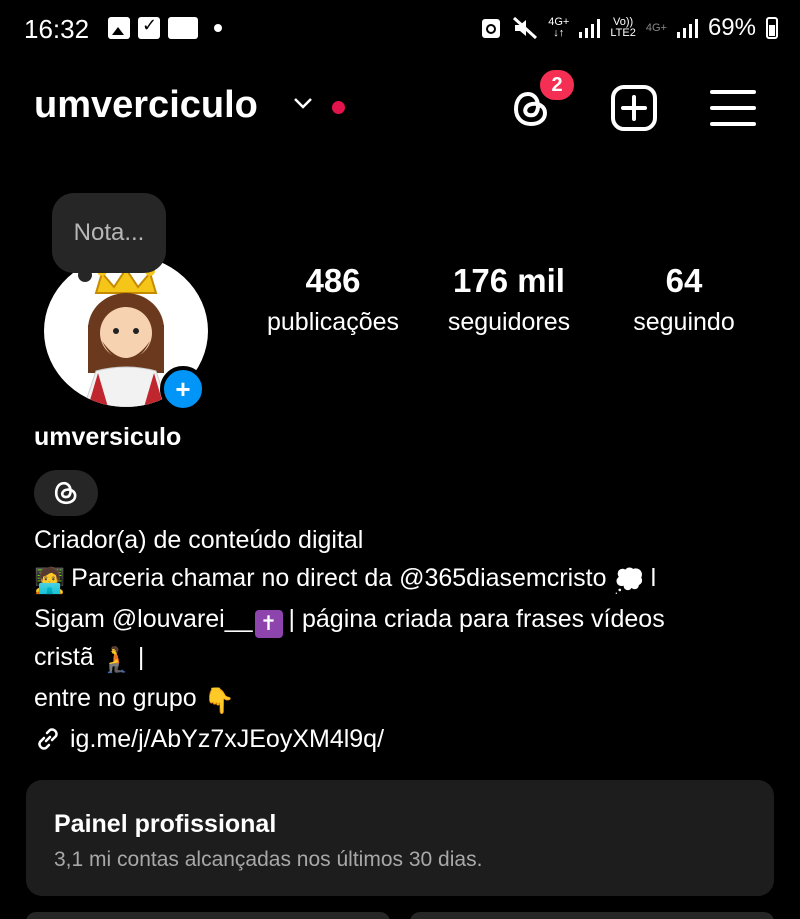 The image size is (800, 919). I want to click on stat-following: 64 seguindo, so click(684, 299).